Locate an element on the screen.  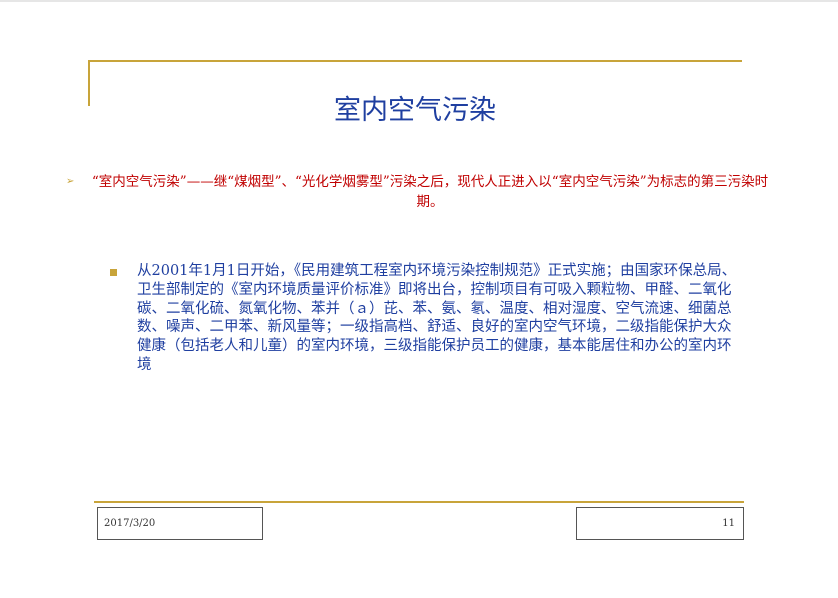
slide-title: 室内空气污染 is located at coordinates (415, 110).